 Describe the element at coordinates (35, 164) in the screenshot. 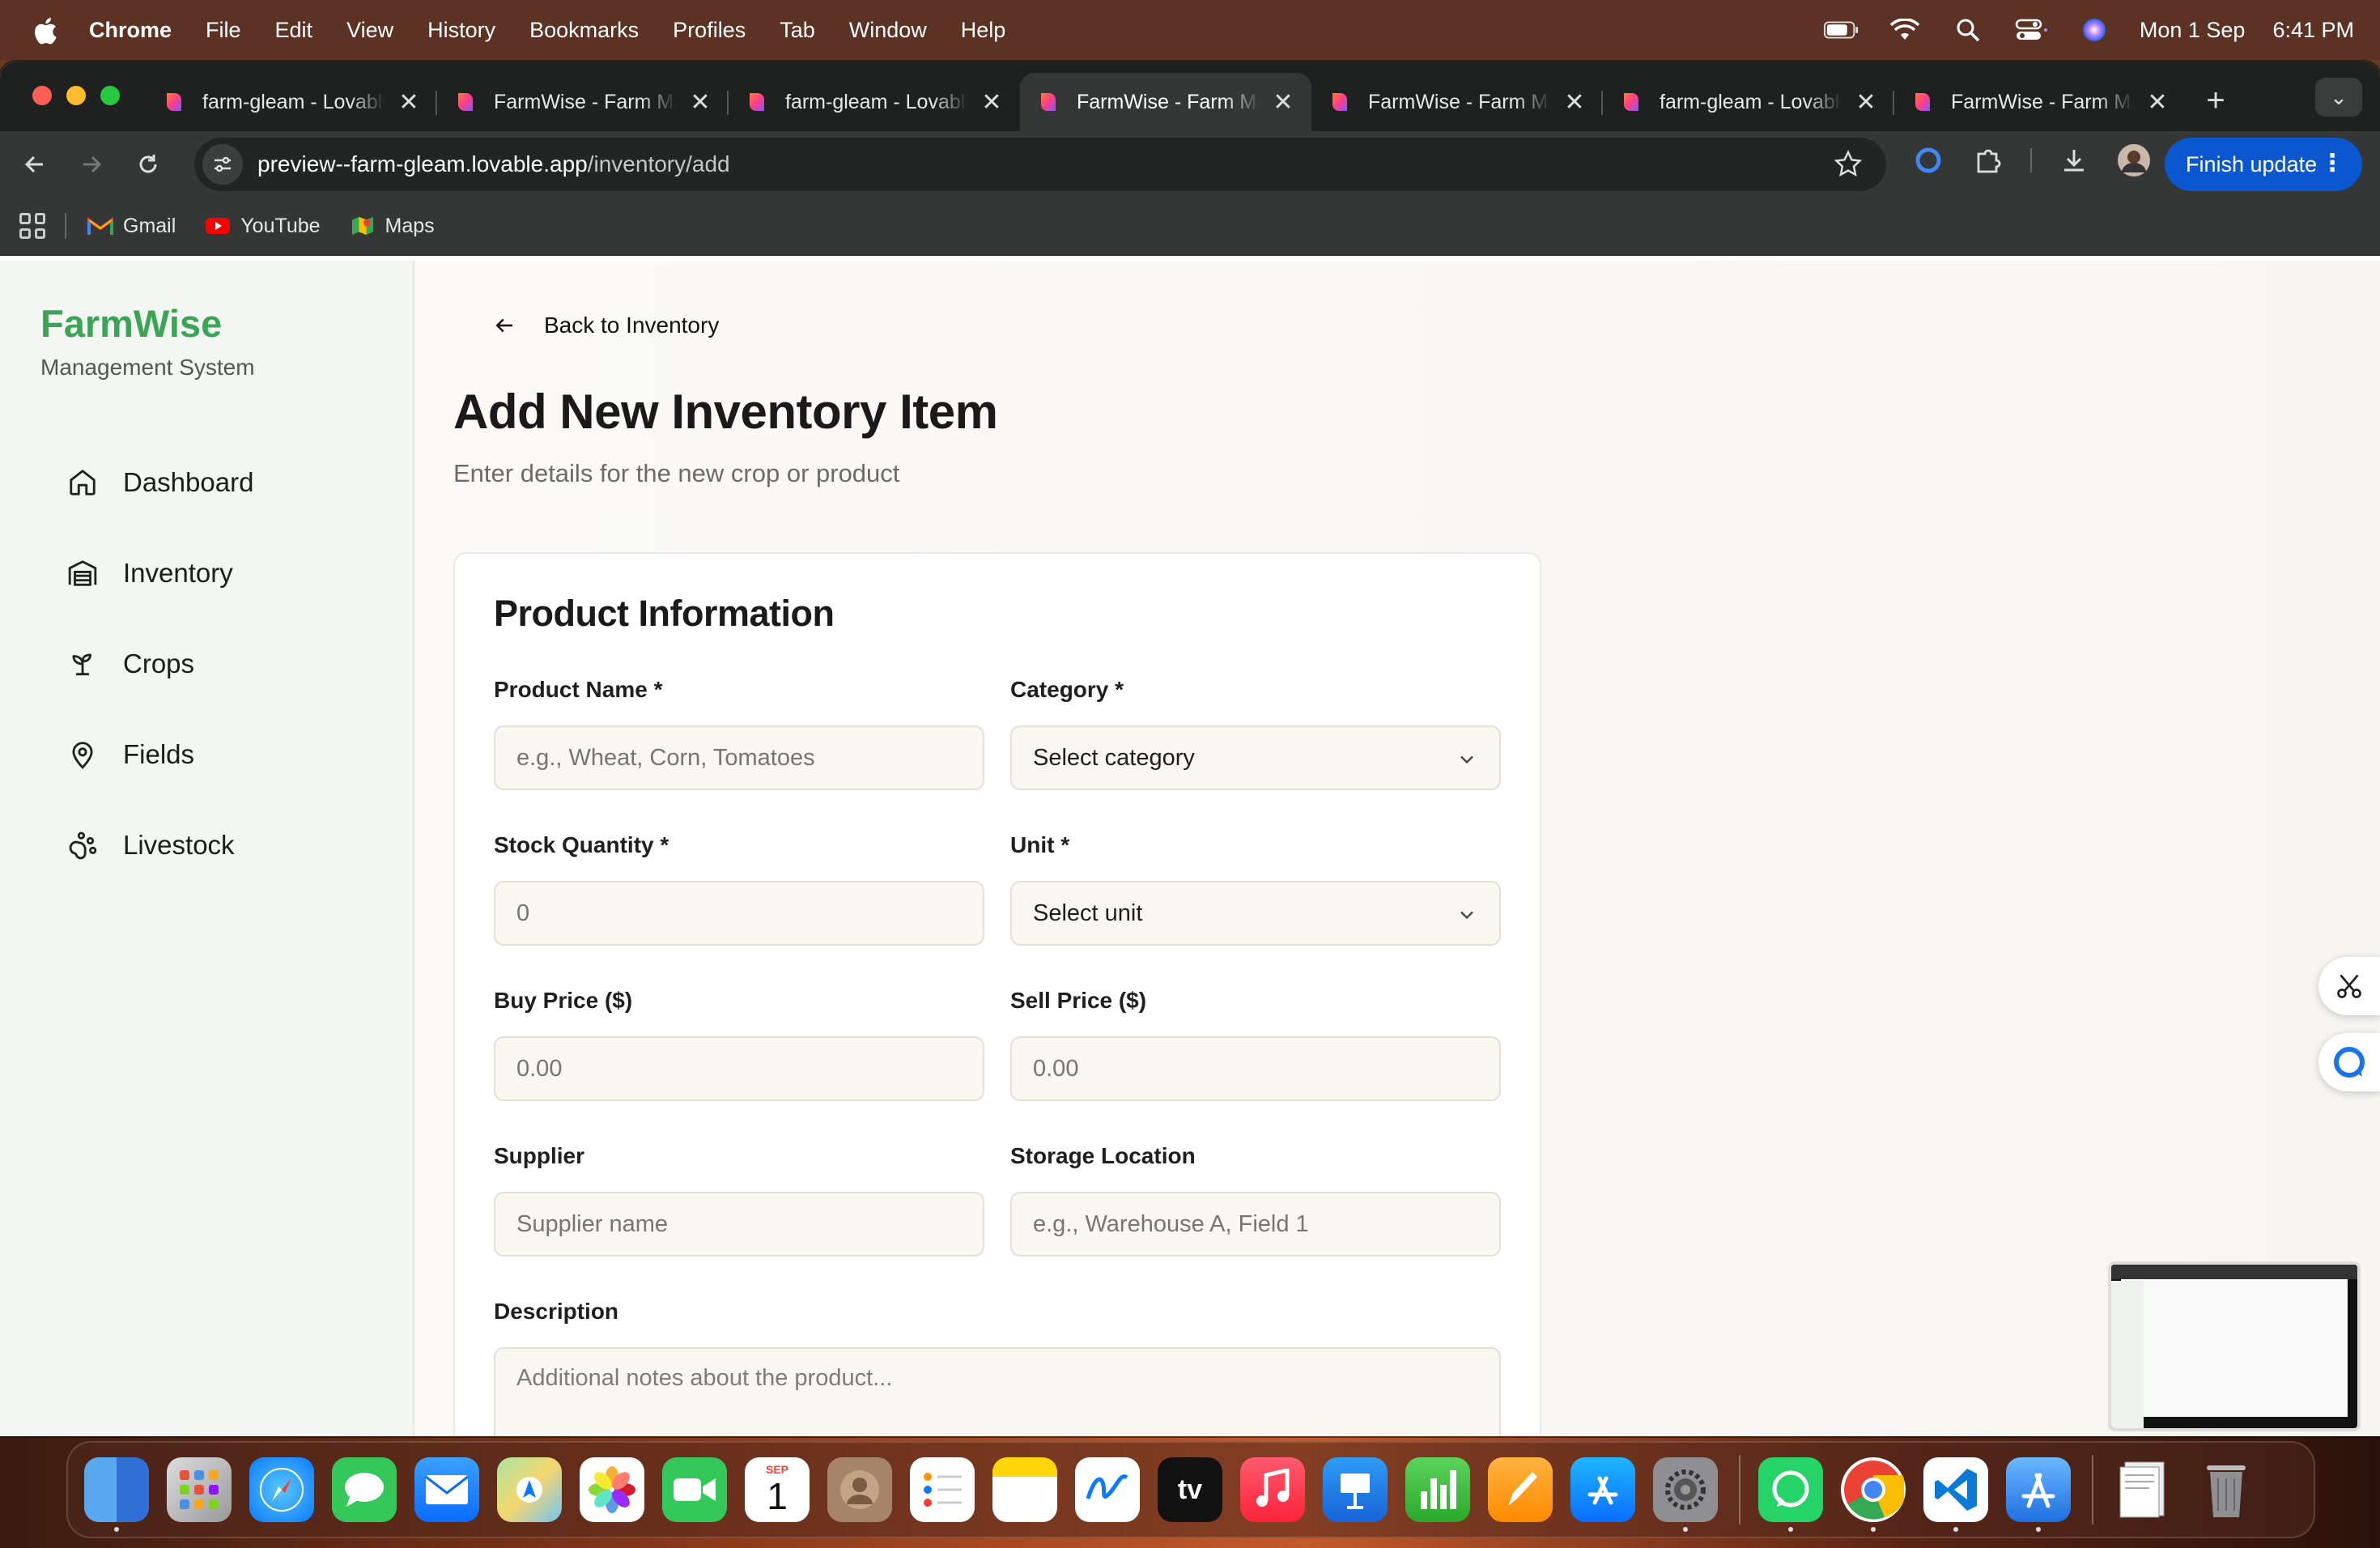

I see `back-button` at that location.